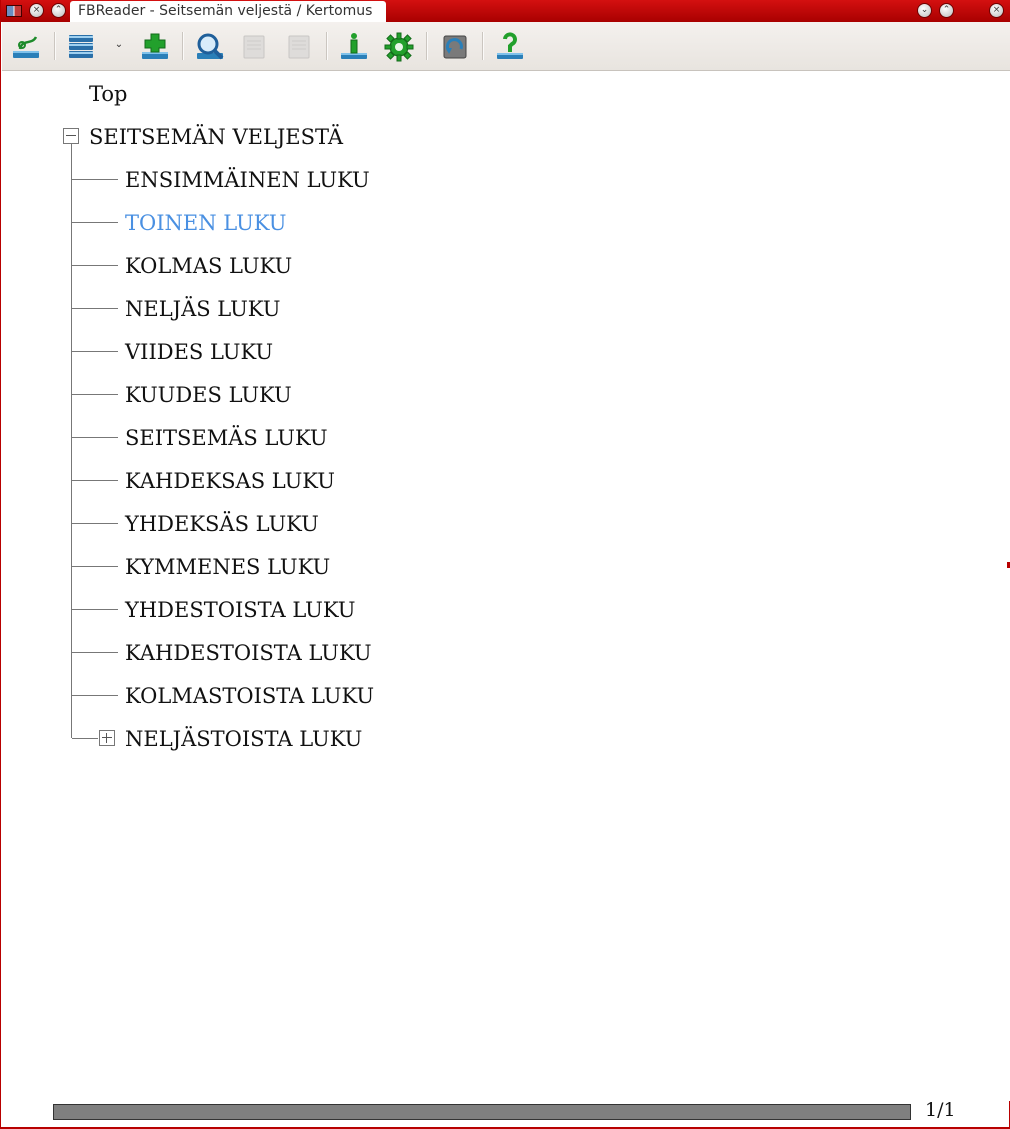  What do you see at coordinates (482, 1112) in the screenshot?
I see `reading-progress-bar` at bounding box center [482, 1112].